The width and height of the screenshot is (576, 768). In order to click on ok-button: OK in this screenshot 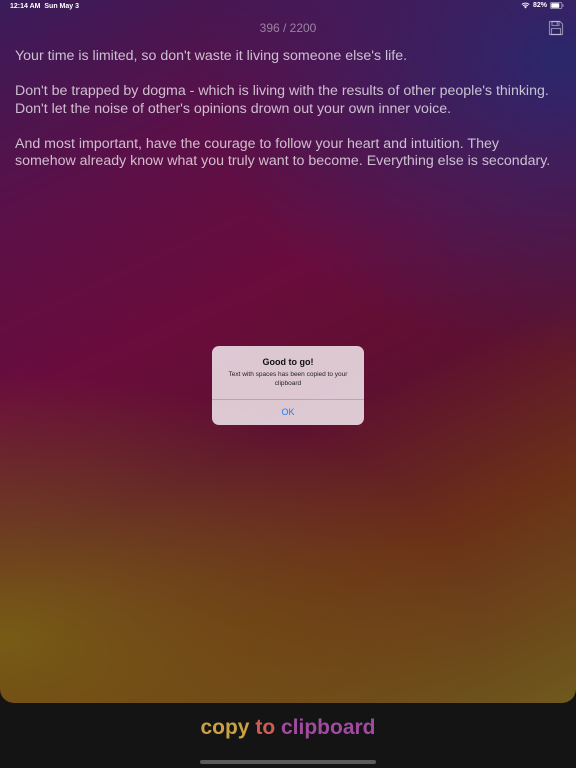, I will do `click(288, 412)`.